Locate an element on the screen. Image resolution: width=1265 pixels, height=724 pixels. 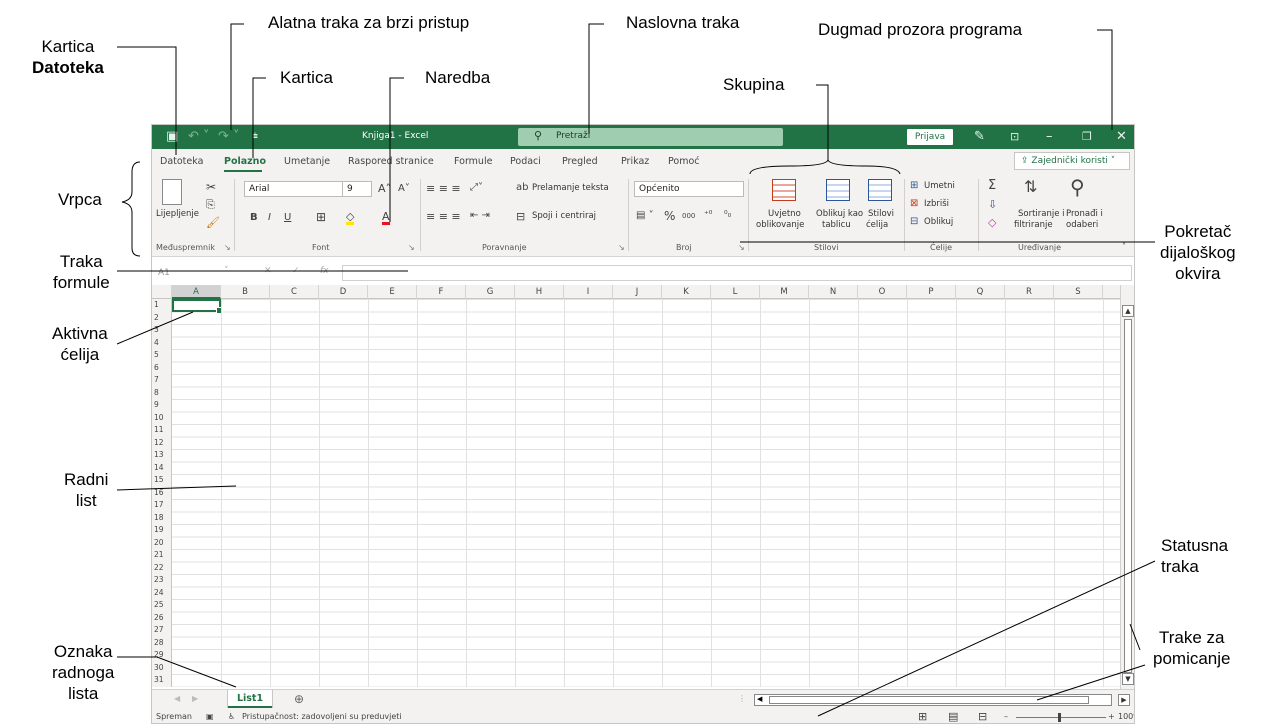
orientation-icon: ⤢˅ is located at coordinates (476, 188).